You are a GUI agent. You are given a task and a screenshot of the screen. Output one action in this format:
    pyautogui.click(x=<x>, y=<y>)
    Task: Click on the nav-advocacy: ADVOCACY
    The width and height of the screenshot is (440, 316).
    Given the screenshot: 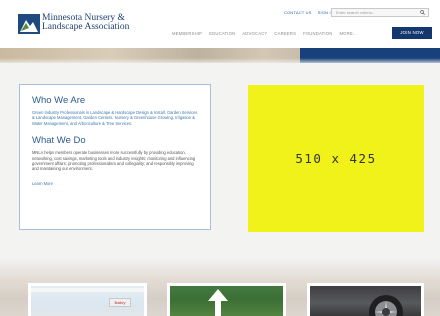 What is the action you would take?
    pyautogui.click(x=254, y=33)
    